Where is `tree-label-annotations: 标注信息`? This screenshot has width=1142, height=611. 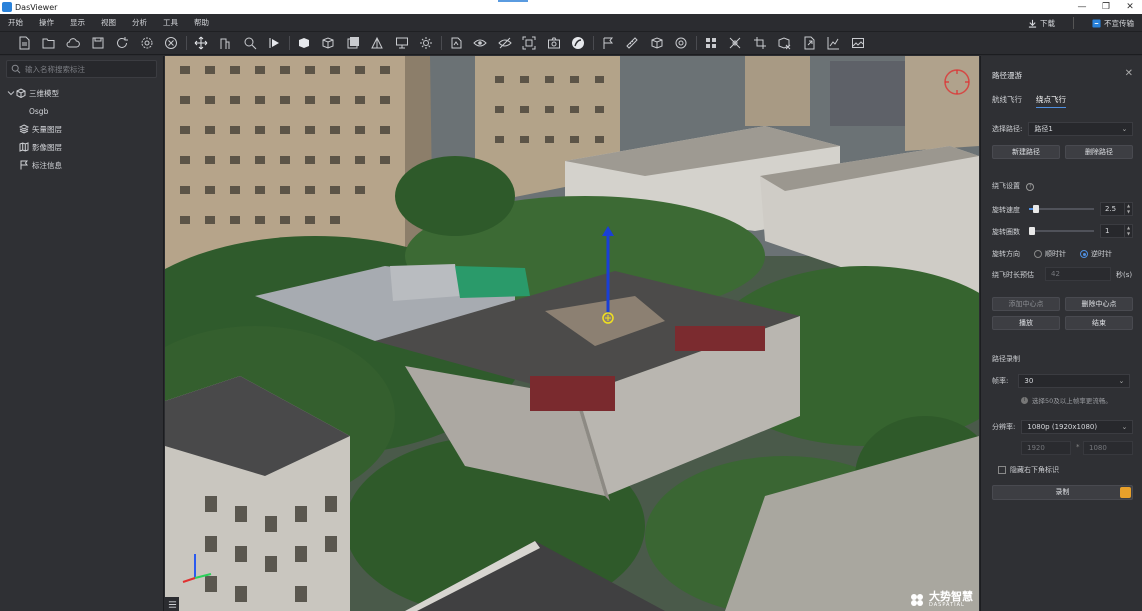 tree-label-annotations: 标注信息 is located at coordinates (47, 165).